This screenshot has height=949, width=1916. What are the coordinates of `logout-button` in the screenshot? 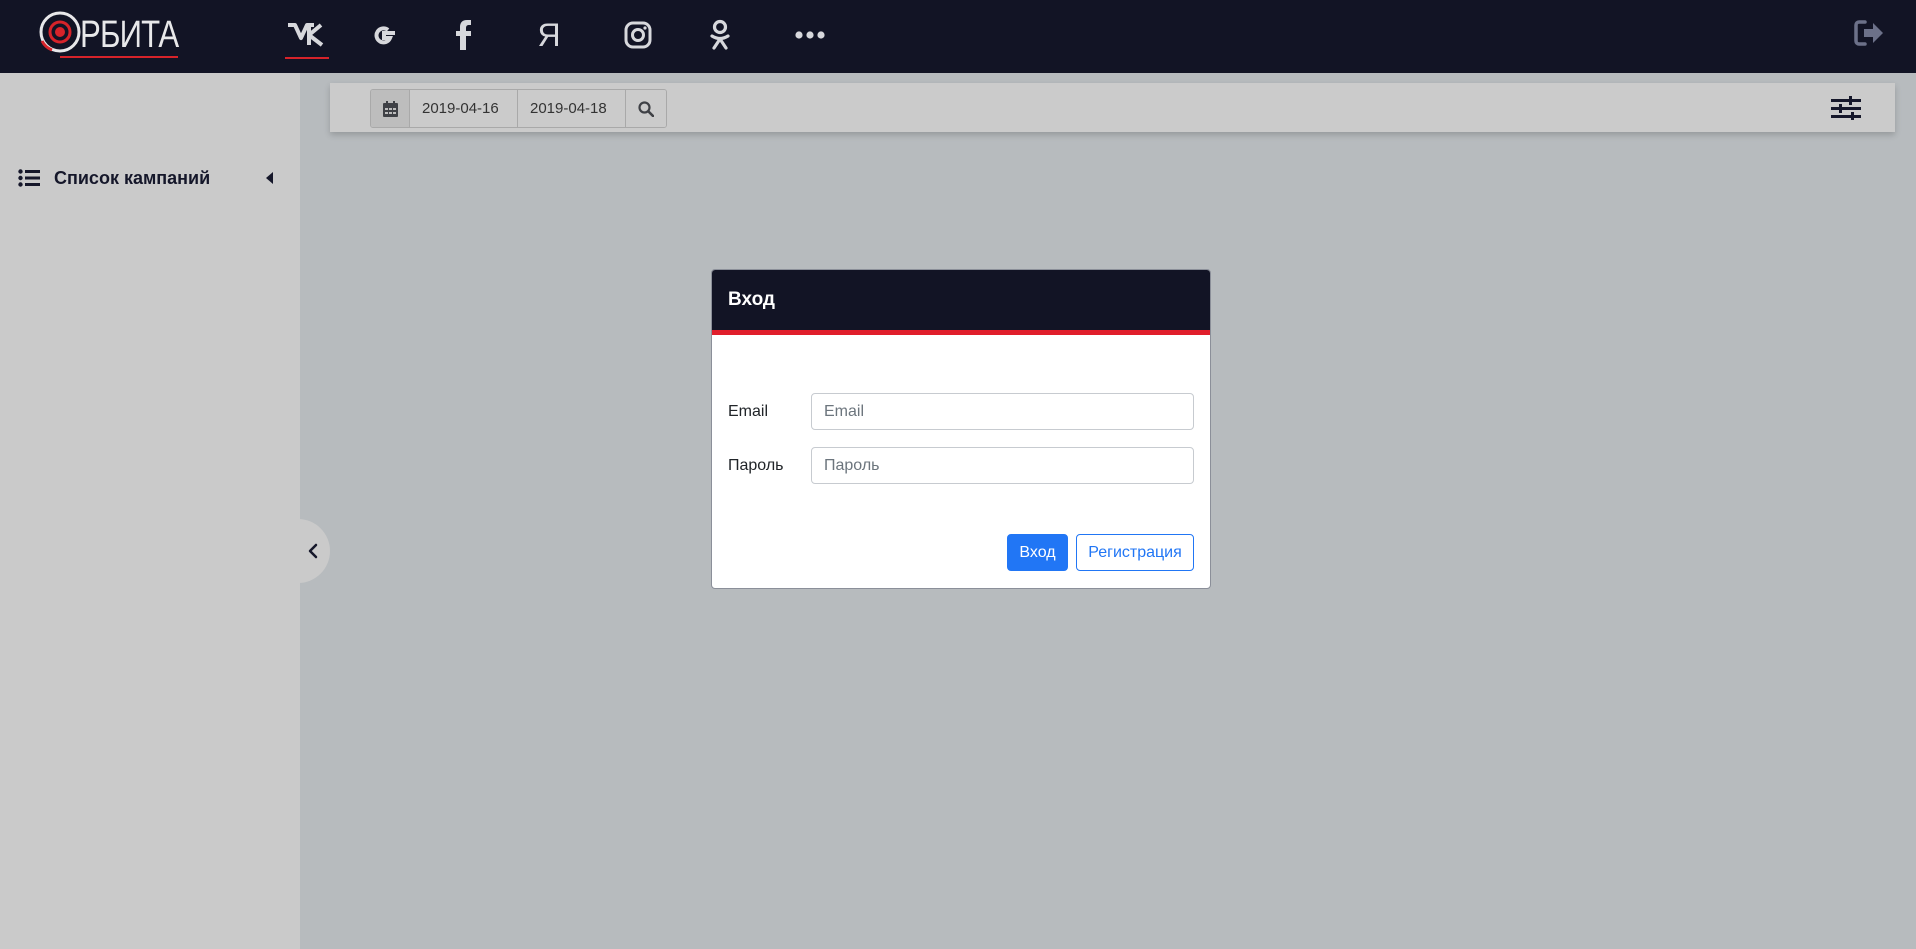 It's located at (1869, 35).